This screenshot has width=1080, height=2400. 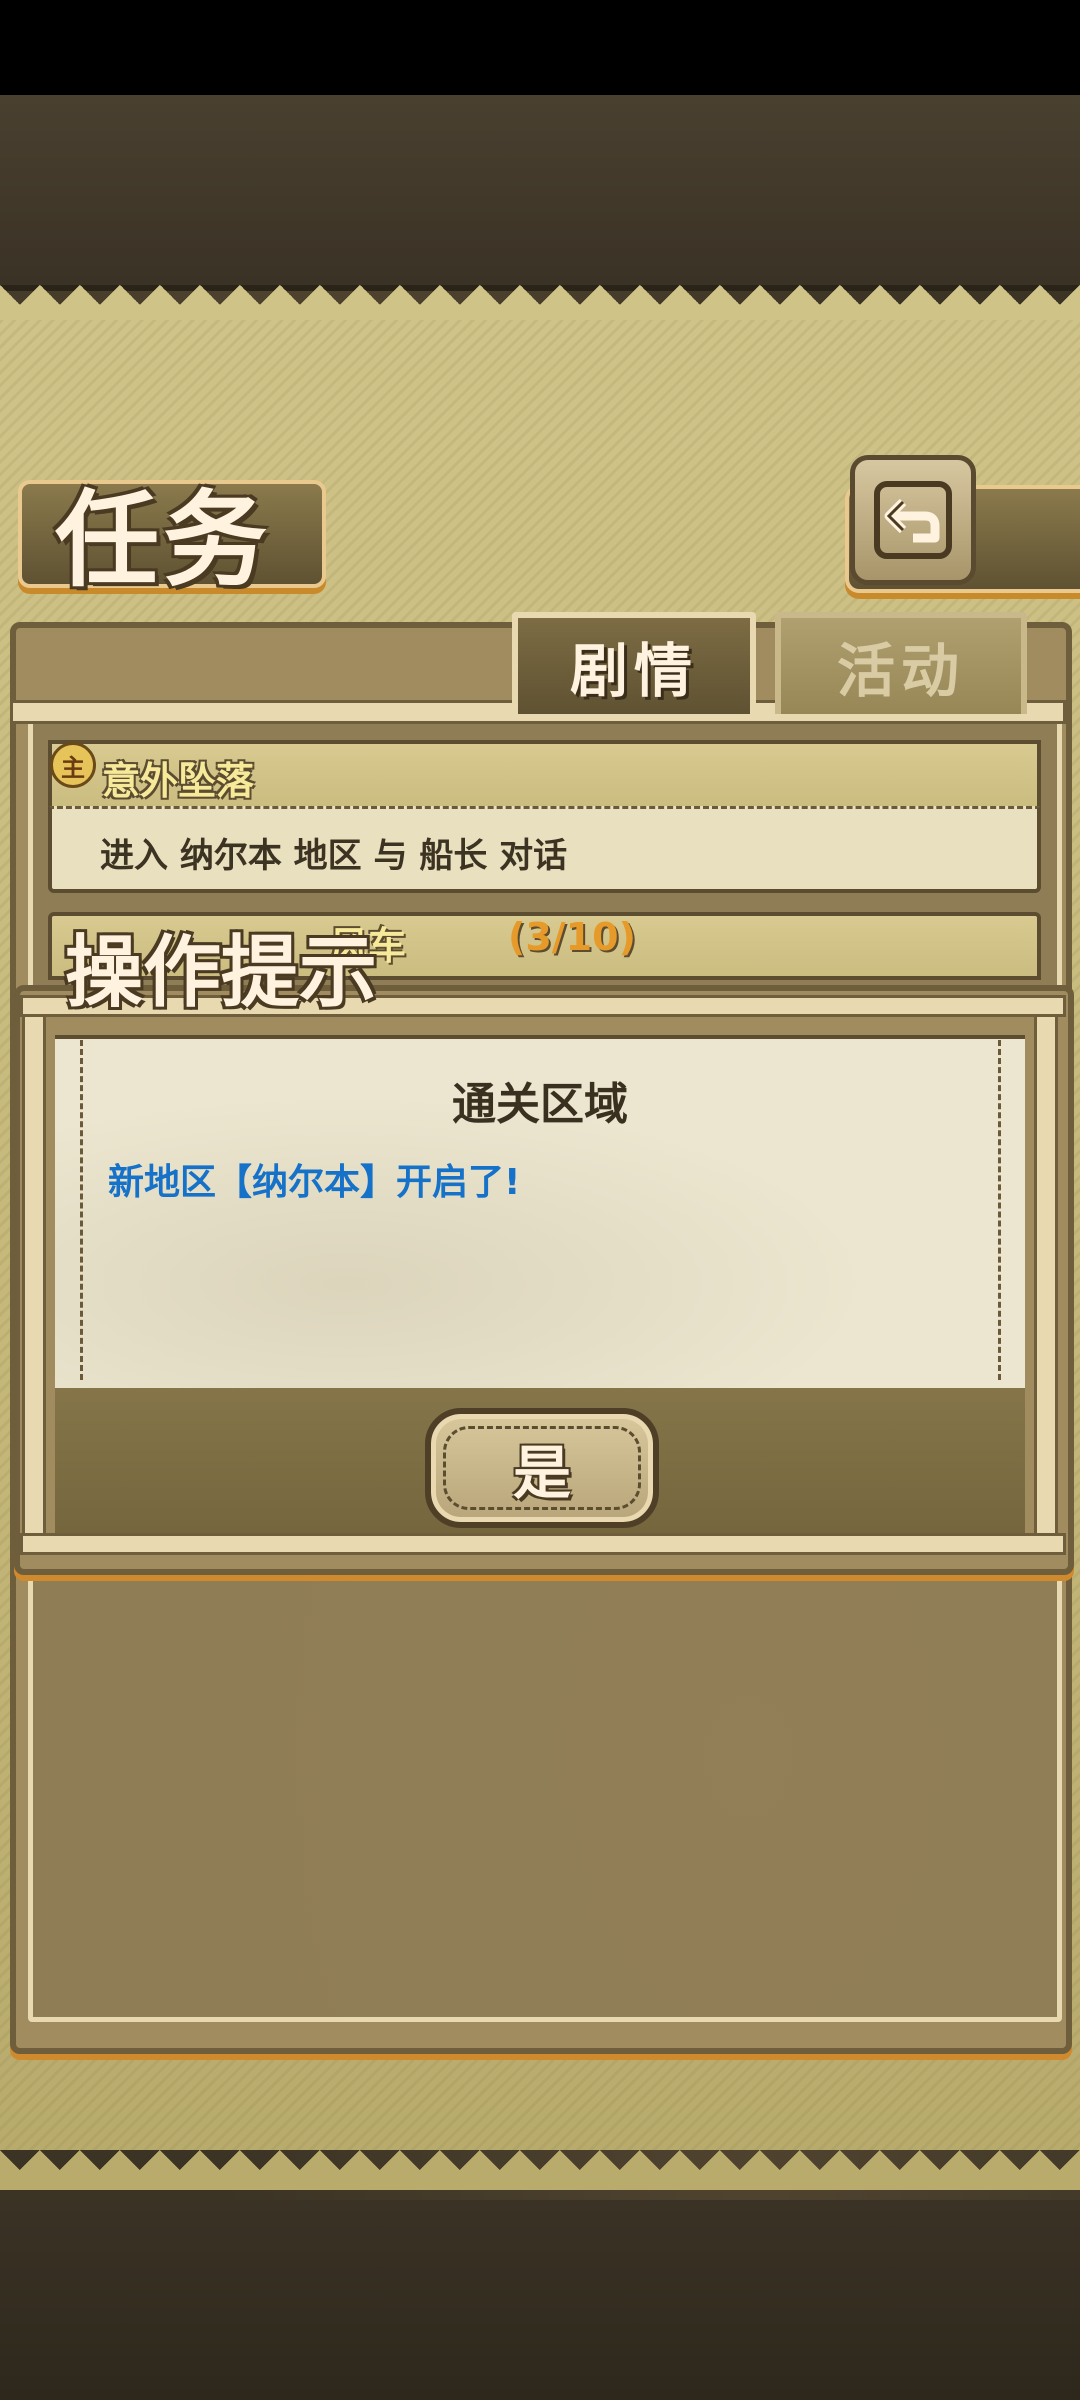 What do you see at coordinates (314, 1182) in the screenshot?
I see `dialog-message: 新地区【纳尔本】开启了!` at bounding box center [314, 1182].